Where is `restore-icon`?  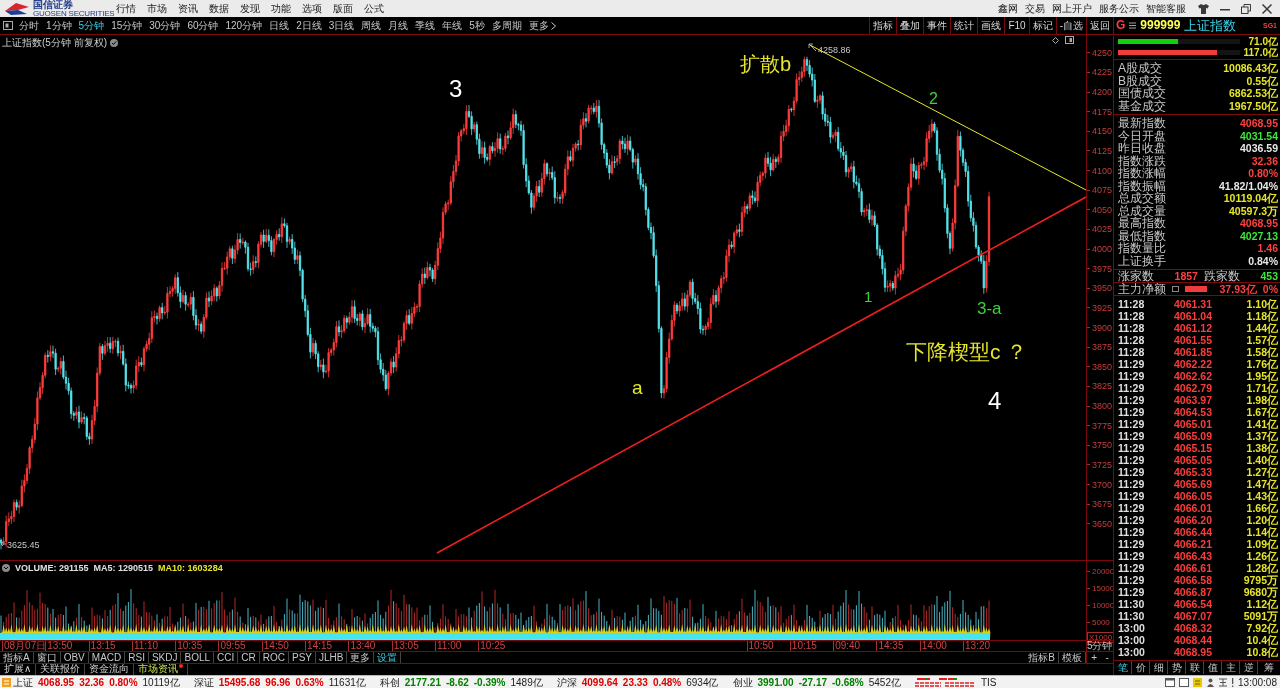
restore-icon is located at coordinates (1246, 8).